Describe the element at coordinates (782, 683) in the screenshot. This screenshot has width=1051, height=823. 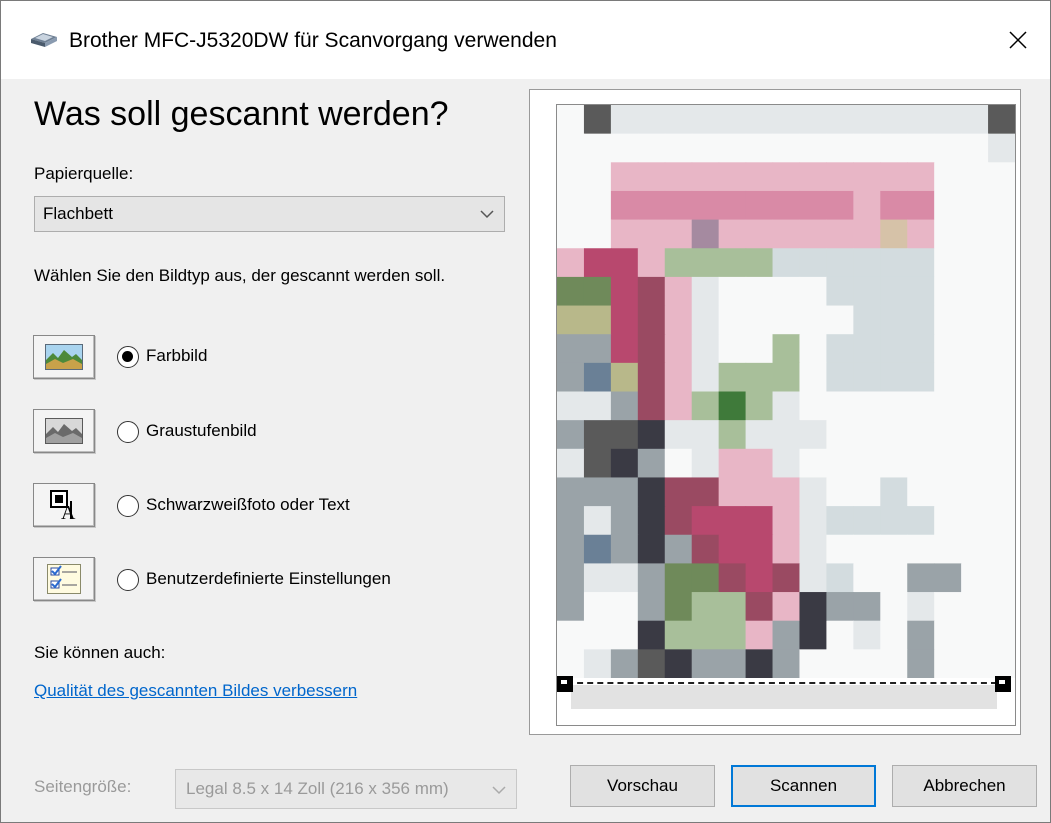
I see `crop-boundary` at that location.